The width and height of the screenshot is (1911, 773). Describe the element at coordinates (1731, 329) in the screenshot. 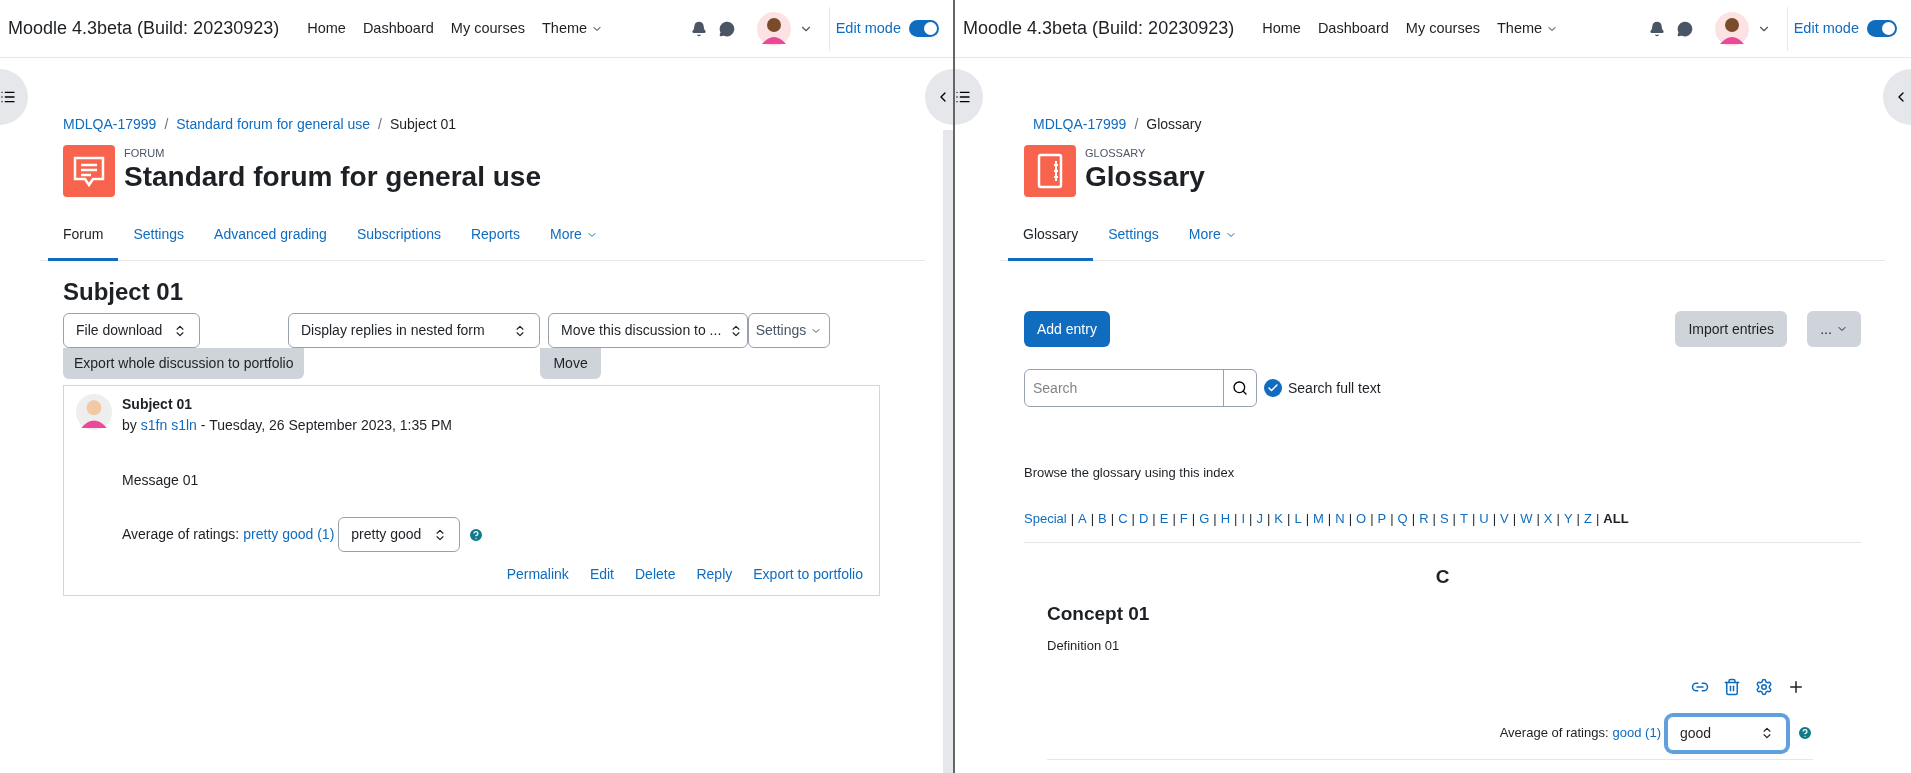

I see `import-entries-button: Import entries` at that location.